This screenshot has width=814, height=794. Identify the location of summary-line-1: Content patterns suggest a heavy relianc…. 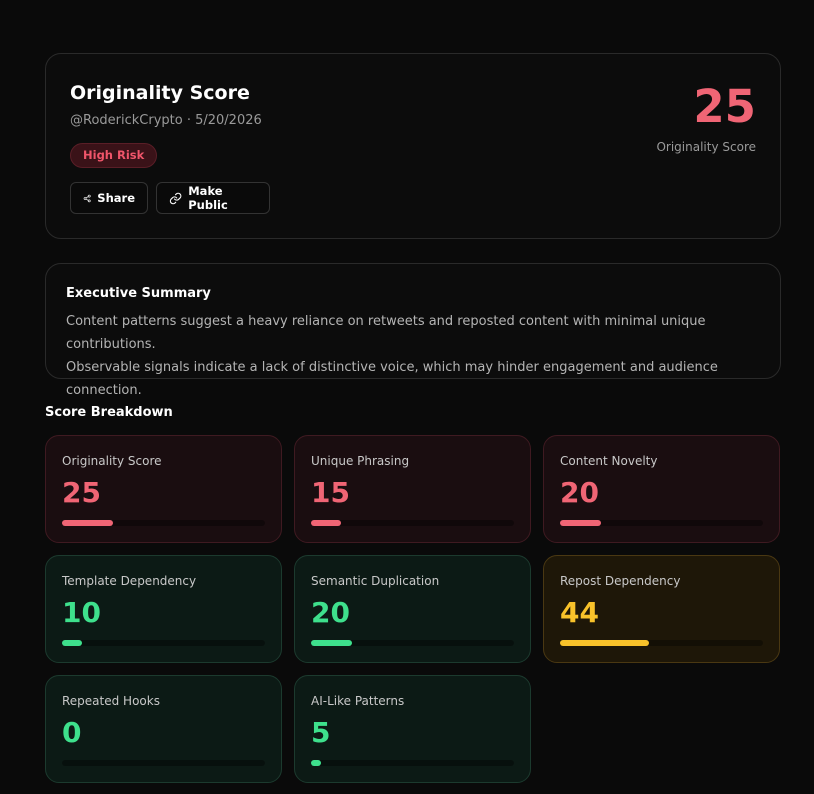
(386, 333).